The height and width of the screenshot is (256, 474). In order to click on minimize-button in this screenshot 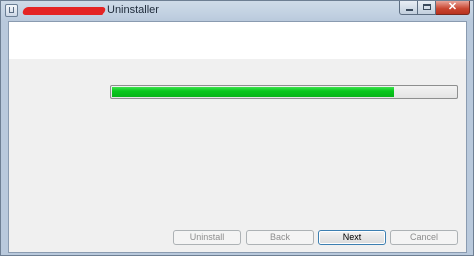, I will do `click(408, 8)`.